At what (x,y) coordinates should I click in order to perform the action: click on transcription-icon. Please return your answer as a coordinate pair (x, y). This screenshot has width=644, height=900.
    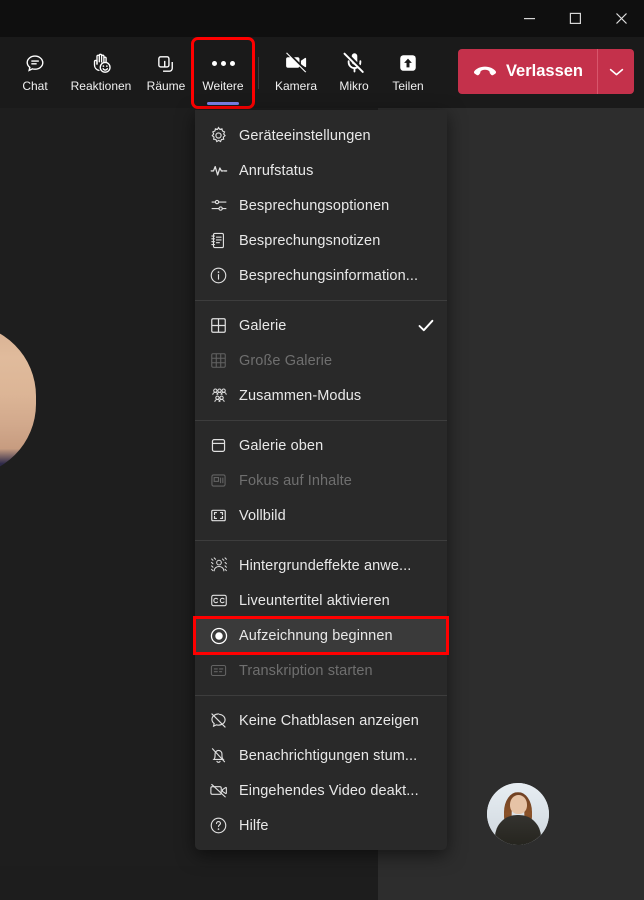
    Looking at the image, I should click on (224, 670).